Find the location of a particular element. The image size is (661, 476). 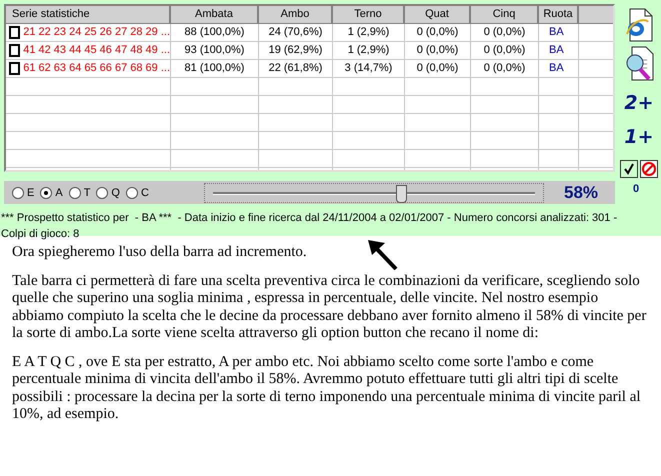

increment-button: 1+ is located at coordinates (639, 137).